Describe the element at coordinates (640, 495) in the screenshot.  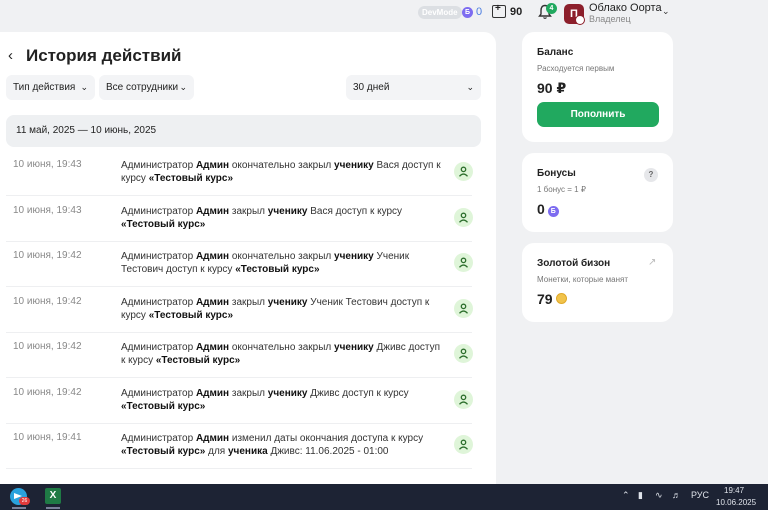
I see `battery-icon: ▮` at that location.